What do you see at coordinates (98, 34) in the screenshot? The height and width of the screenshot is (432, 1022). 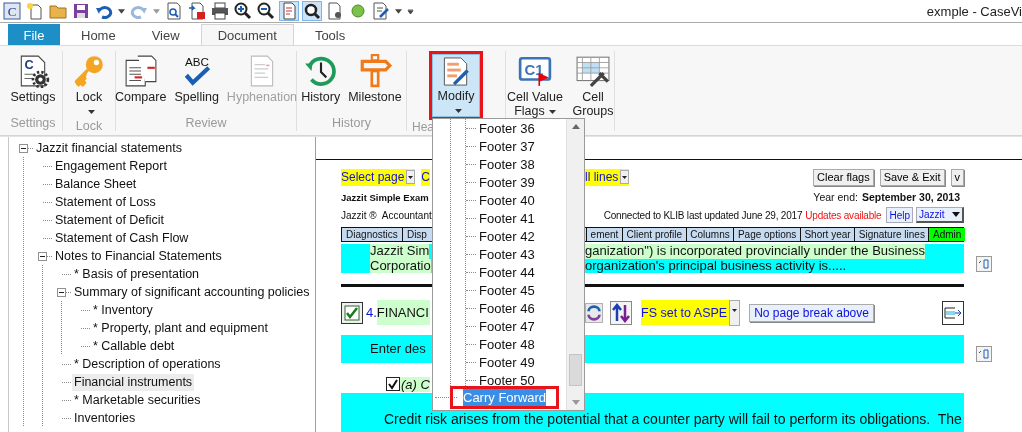 I see `ribbon-tab: Home` at bounding box center [98, 34].